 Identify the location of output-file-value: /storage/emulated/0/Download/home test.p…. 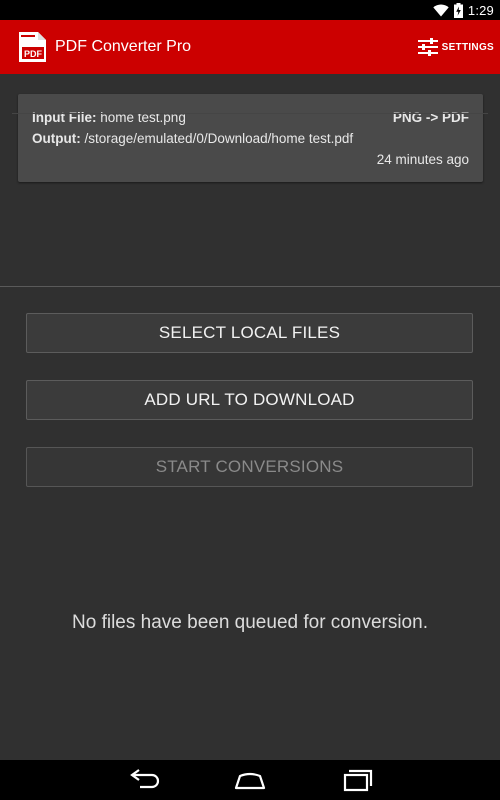
(219, 138).